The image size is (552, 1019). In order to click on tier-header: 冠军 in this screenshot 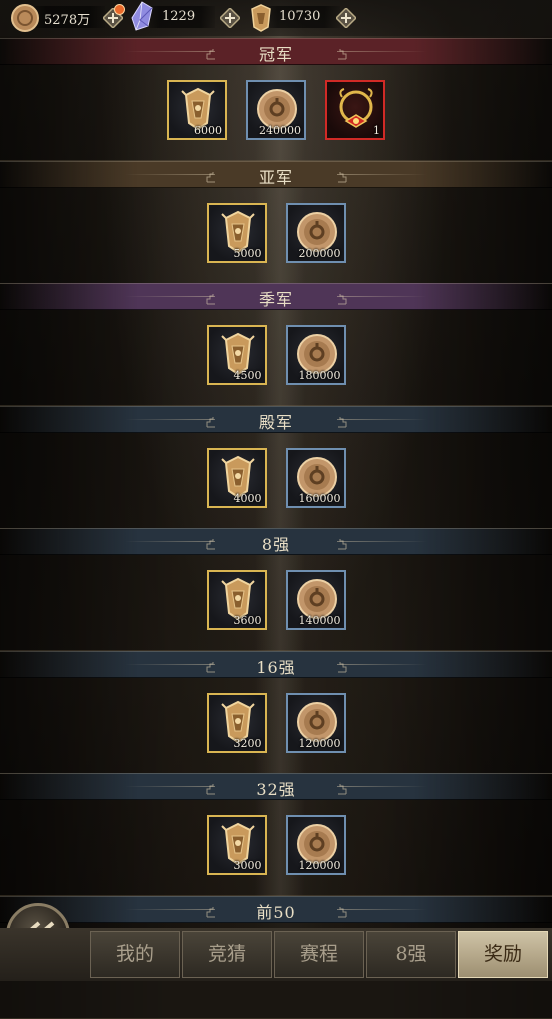, I will do `click(276, 51)`.